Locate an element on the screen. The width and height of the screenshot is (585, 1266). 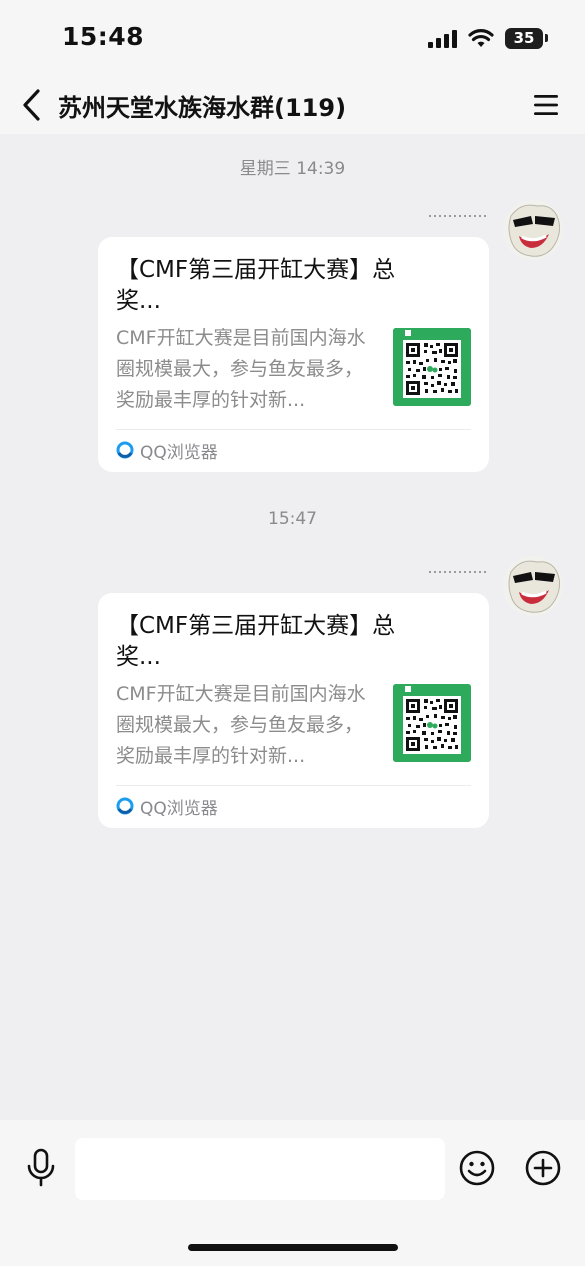
battery-icon: 35 is located at coordinates (524, 38).